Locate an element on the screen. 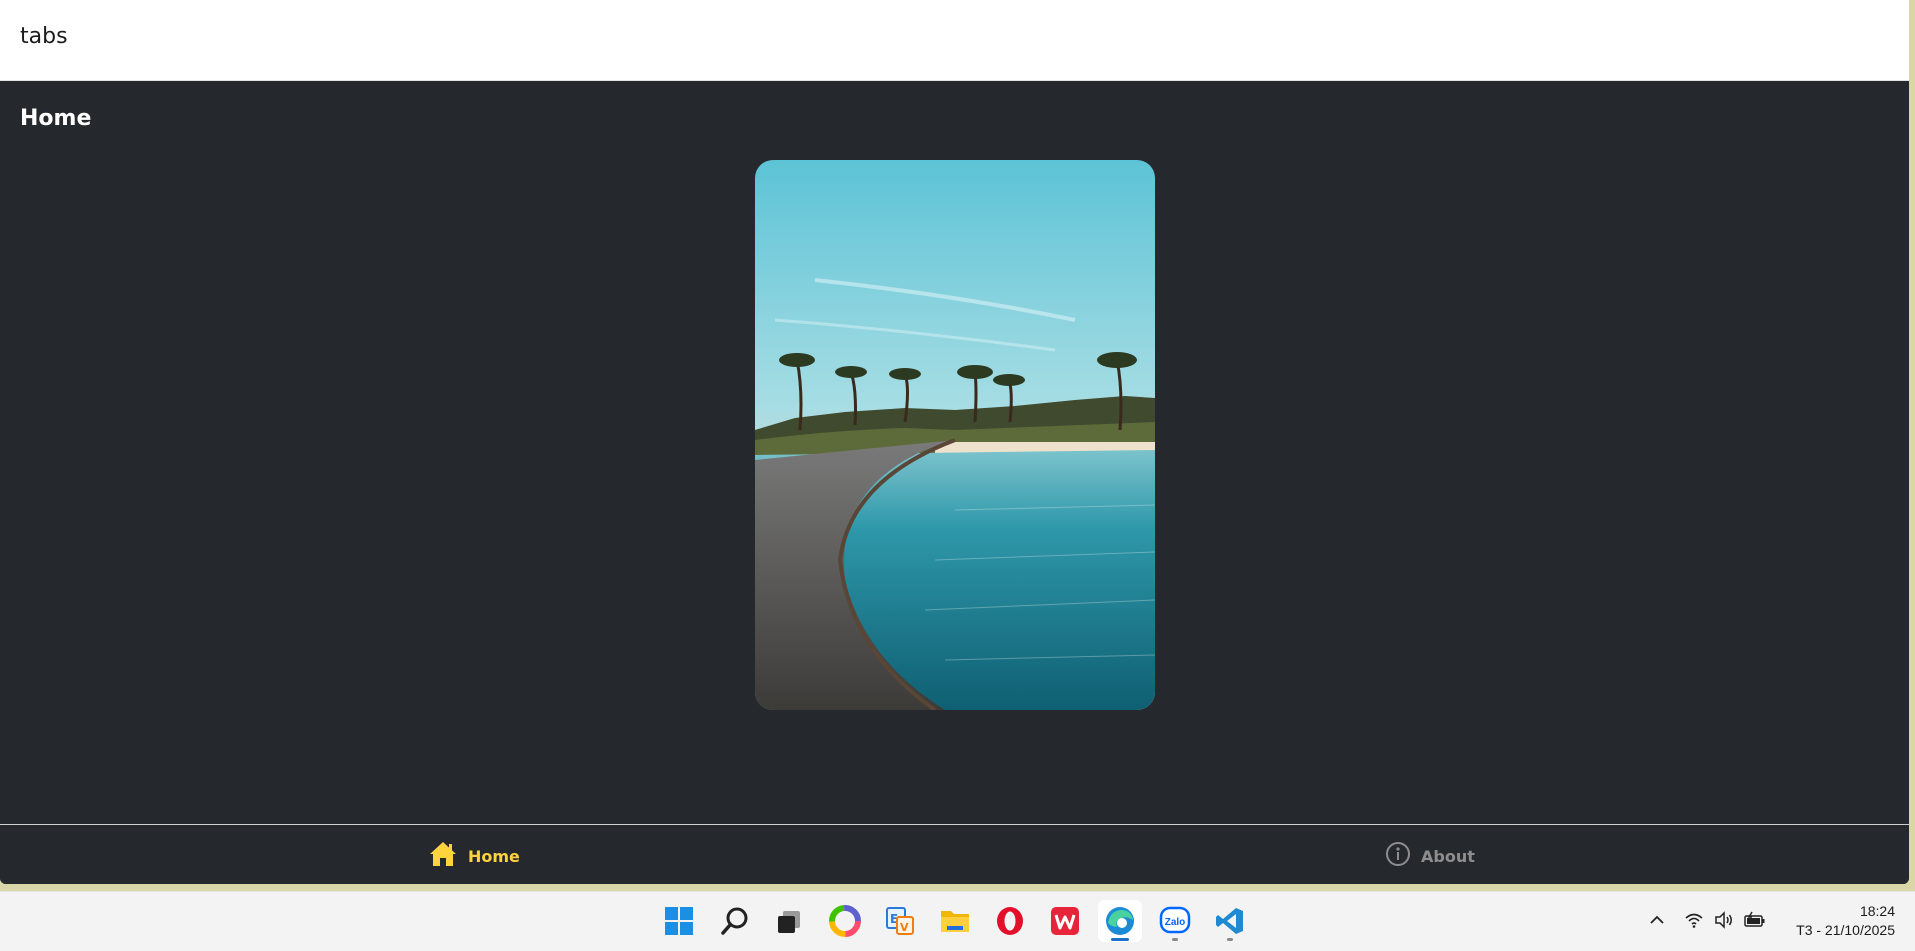  beach-image is located at coordinates (955, 435).